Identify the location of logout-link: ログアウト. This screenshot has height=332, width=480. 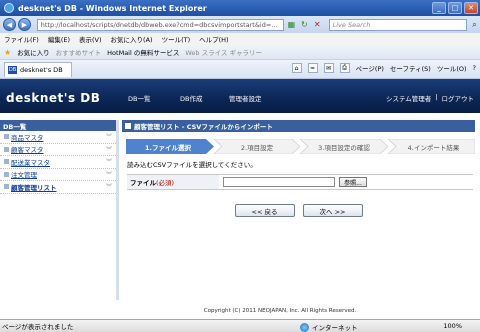
(458, 98).